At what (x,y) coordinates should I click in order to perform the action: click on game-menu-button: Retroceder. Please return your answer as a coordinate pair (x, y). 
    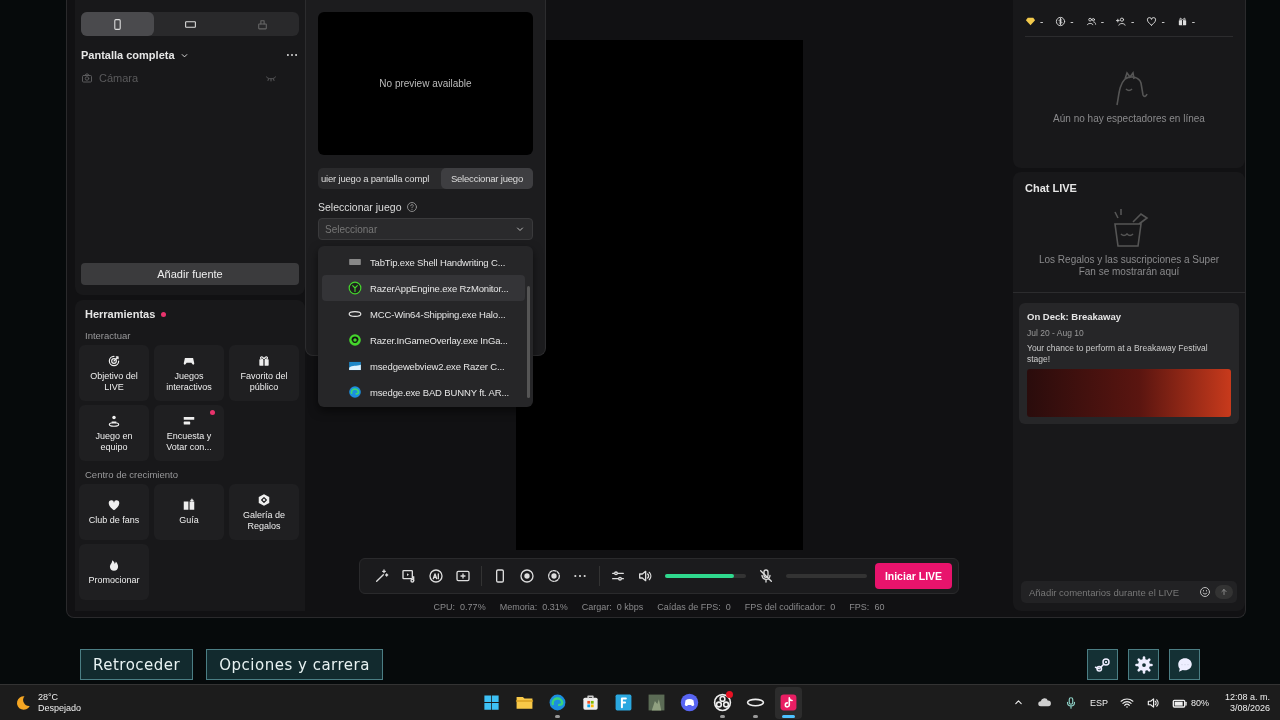
    Looking at the image, I should click on (137, 664).